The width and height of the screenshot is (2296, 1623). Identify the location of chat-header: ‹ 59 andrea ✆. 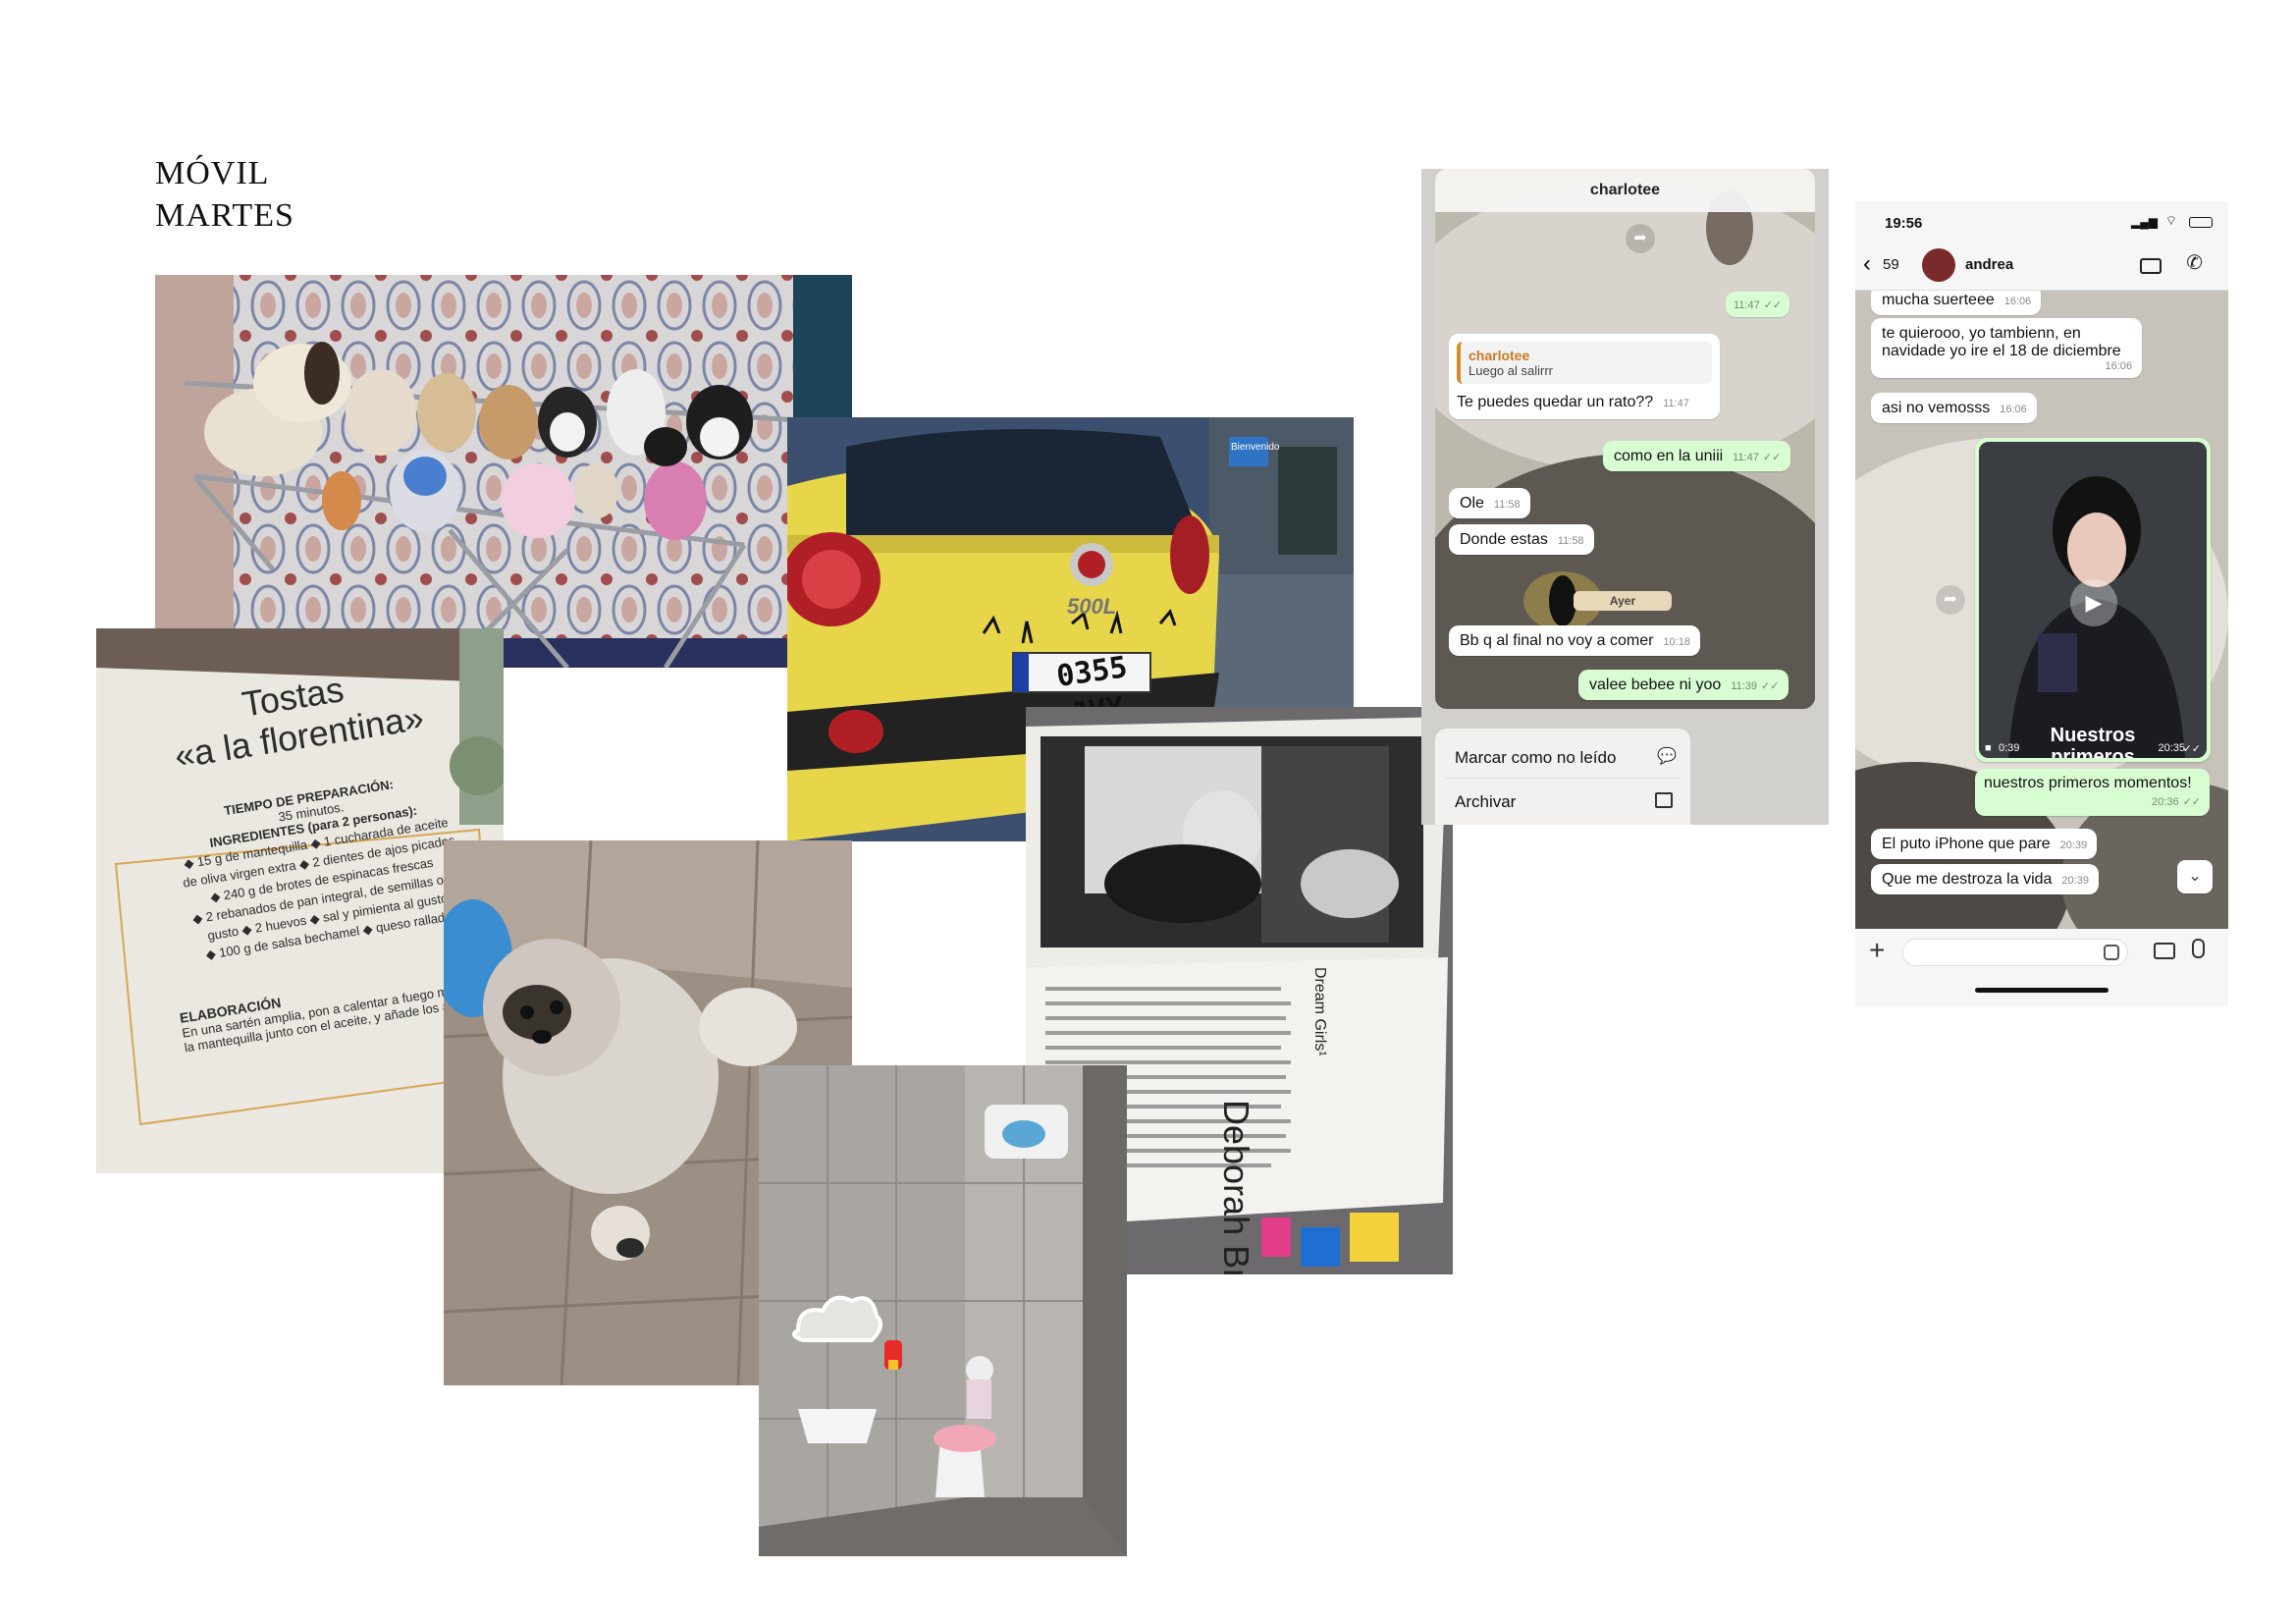
(2042, 266).